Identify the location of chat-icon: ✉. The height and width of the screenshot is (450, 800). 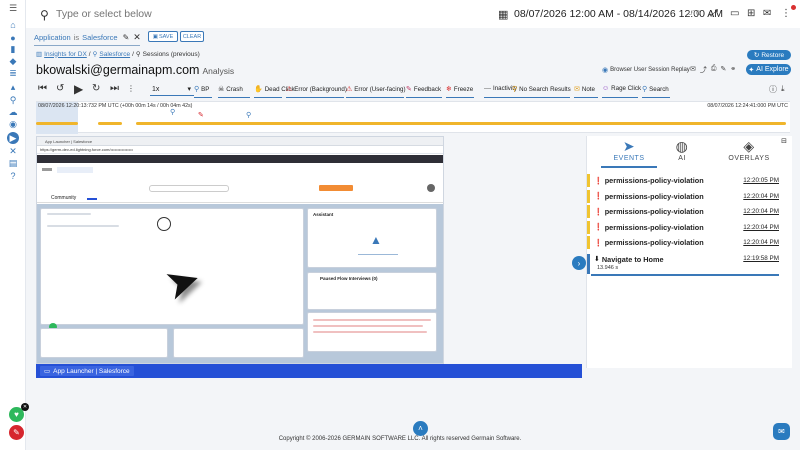
(781, 431).